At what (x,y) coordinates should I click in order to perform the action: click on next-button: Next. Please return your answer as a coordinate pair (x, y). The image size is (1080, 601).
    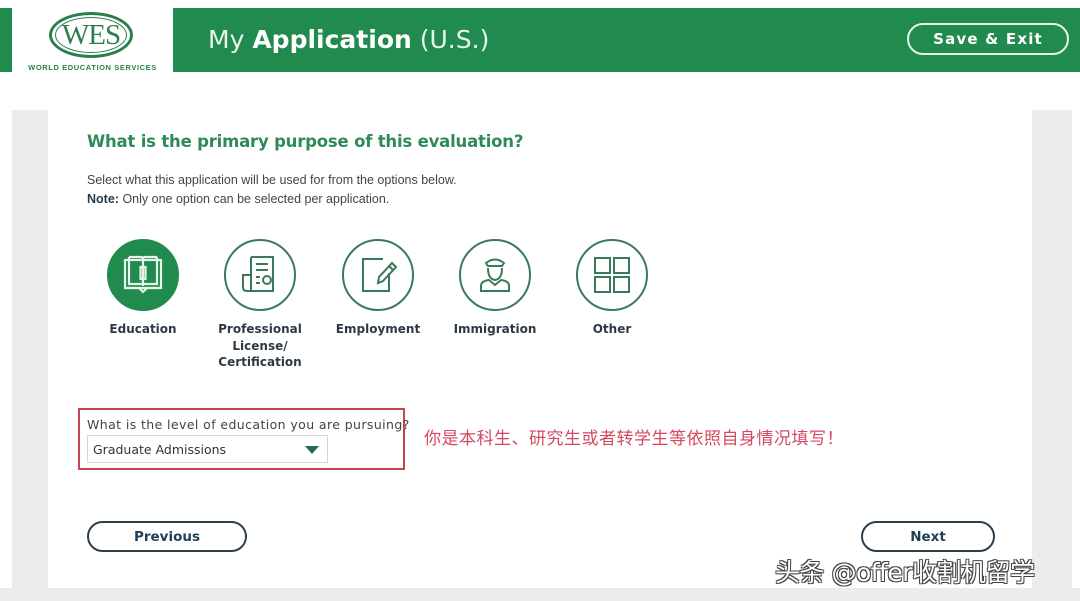
    Looking at the image, I should click on (928, 536).